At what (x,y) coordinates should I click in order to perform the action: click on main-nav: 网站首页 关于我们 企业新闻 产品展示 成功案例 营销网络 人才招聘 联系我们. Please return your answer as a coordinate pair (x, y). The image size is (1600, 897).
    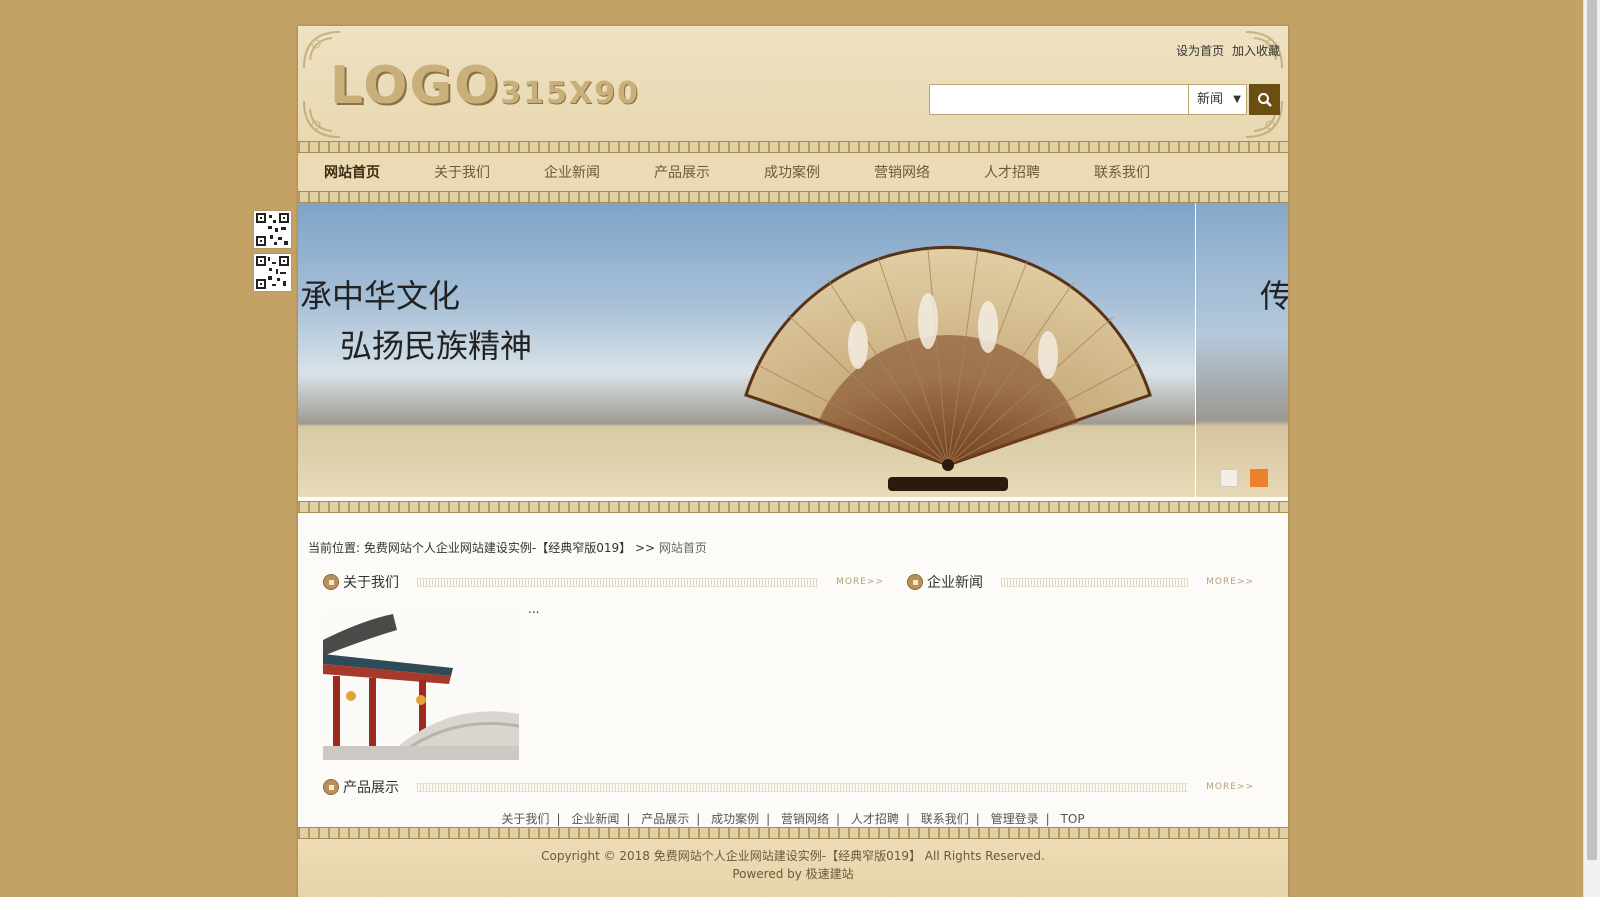
    Looking at the image, I should click on (793, 172).